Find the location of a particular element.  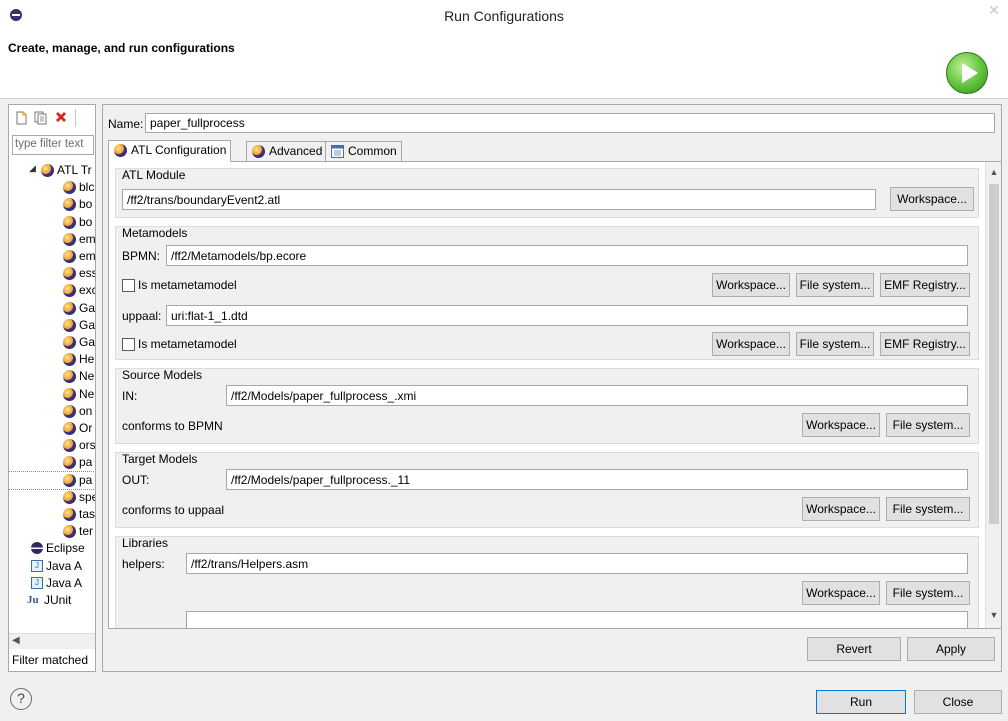

horizontal-scrollbar: ◀ is located at coordinates (52, 641).